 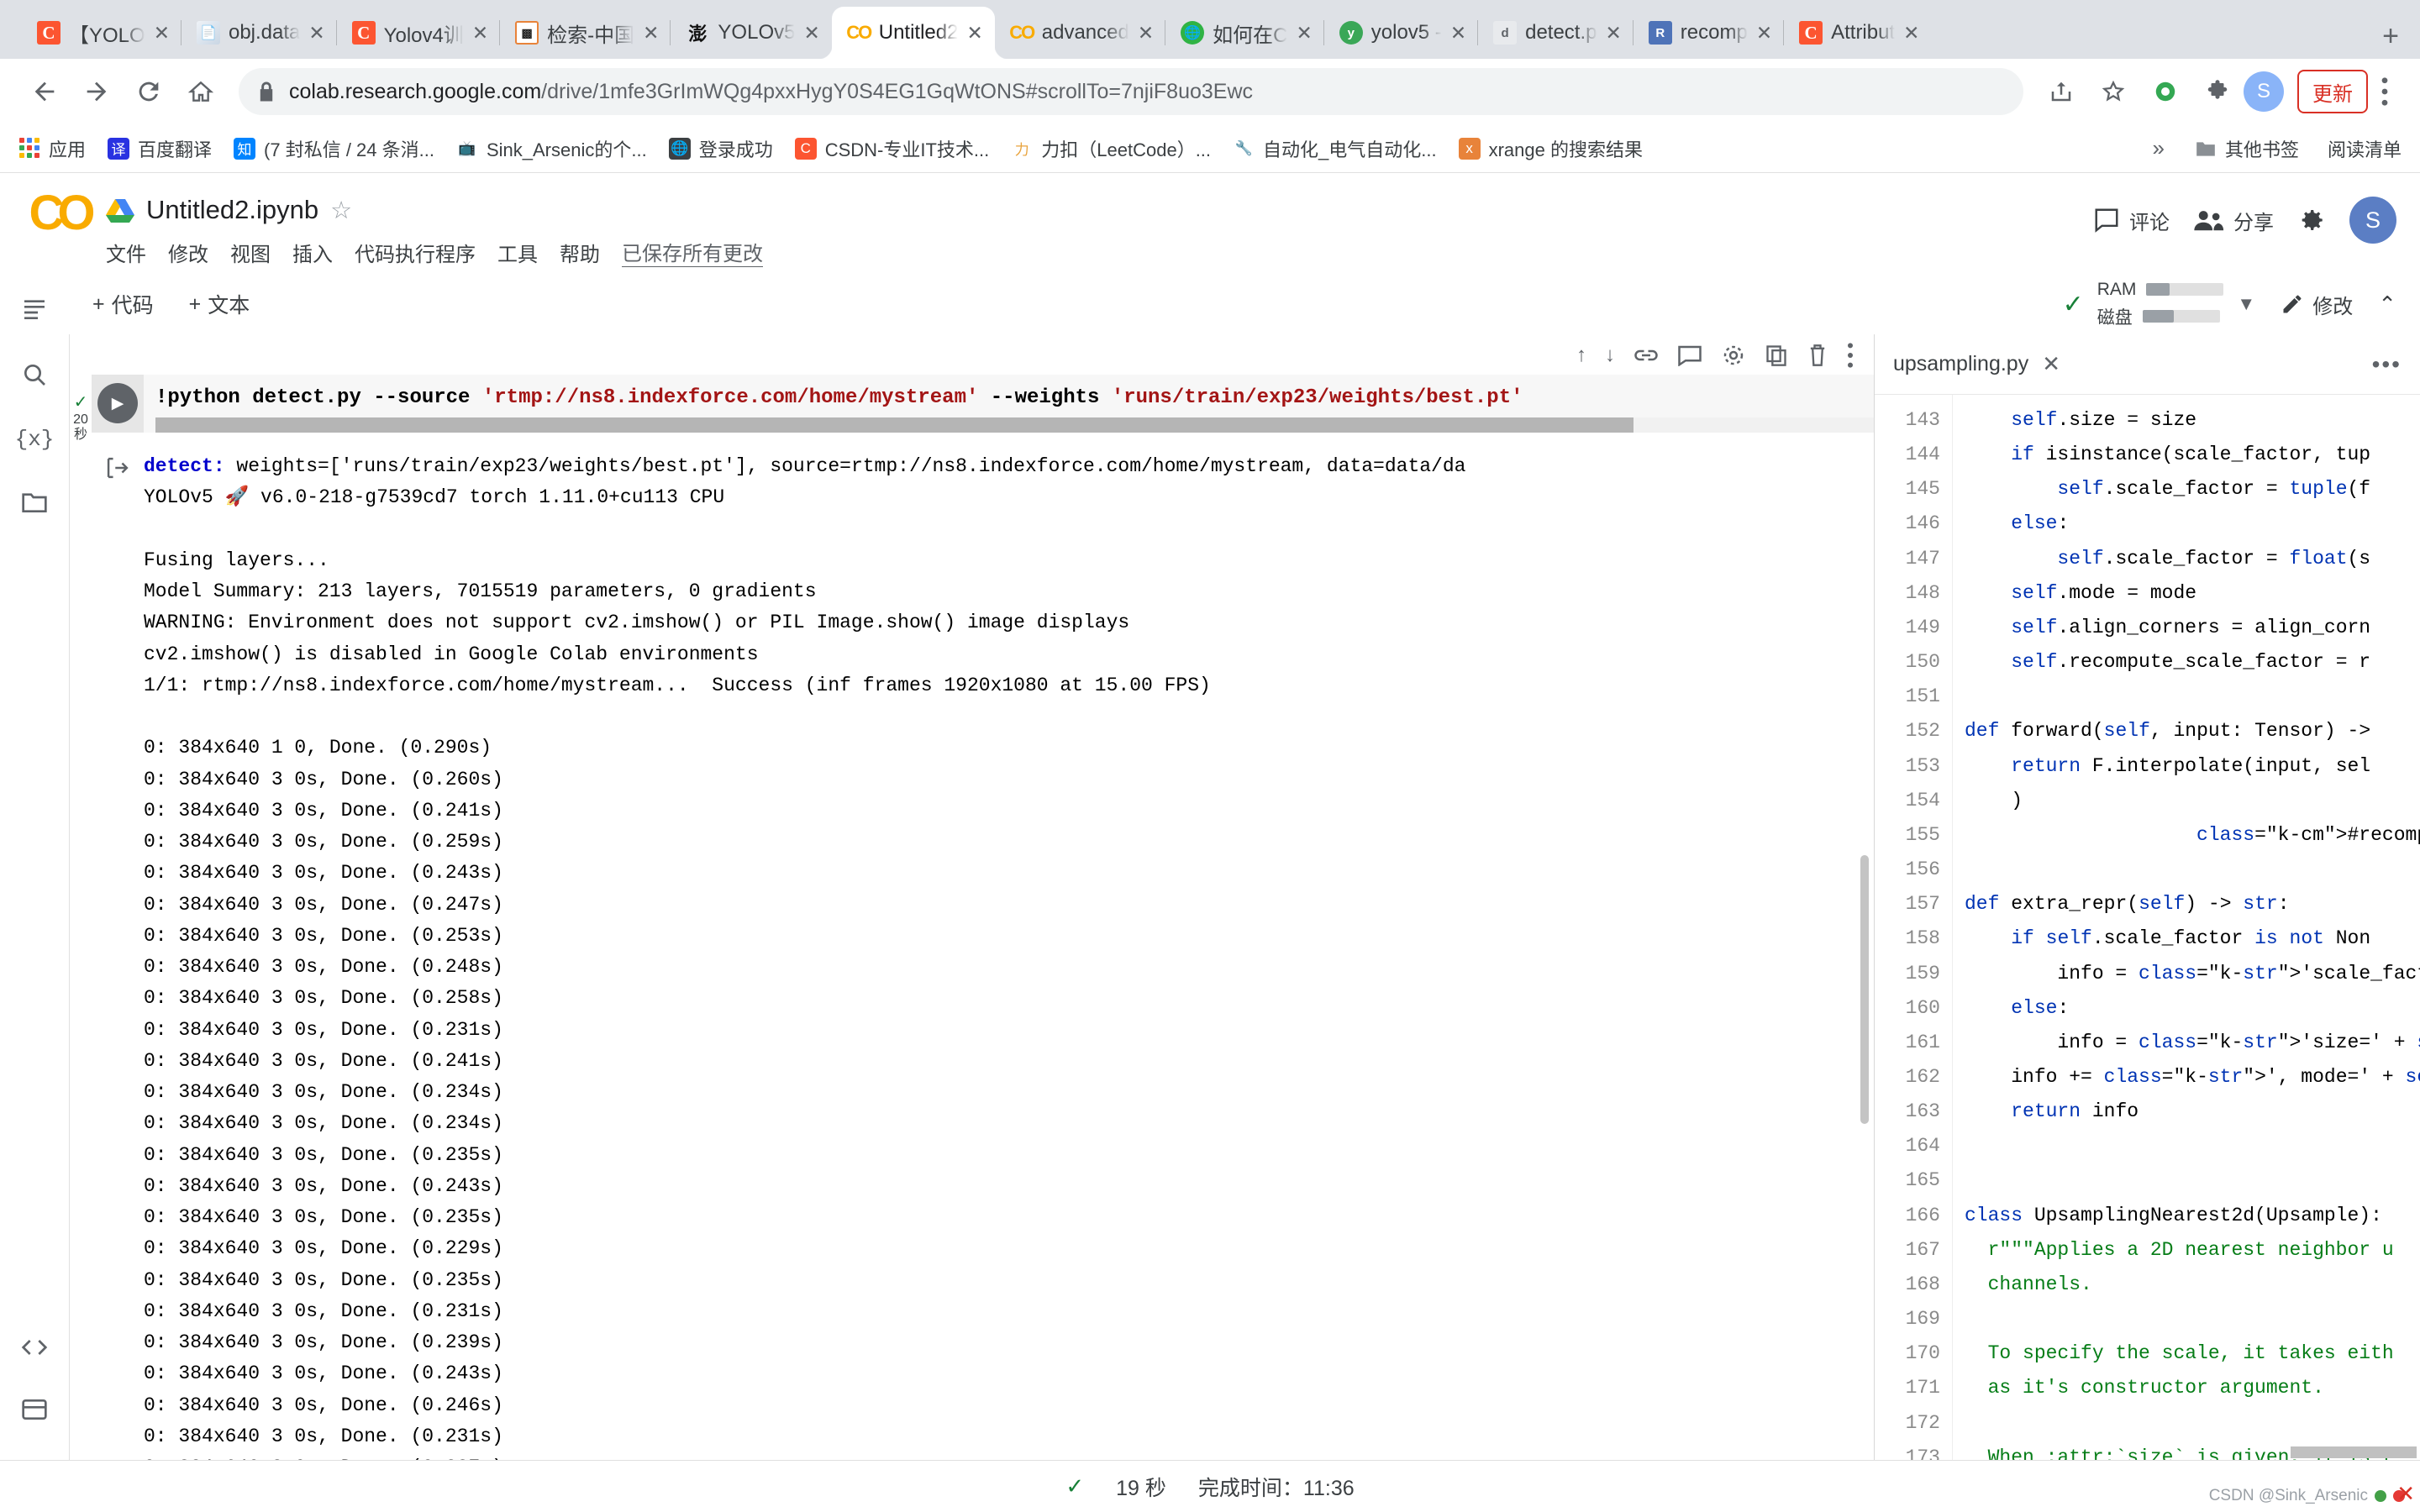 What do you see at coordinates (258, 33) in the screenshot?
I see `browser-tab: 📄 obj.data ✕` at bounding box center [258, 33].